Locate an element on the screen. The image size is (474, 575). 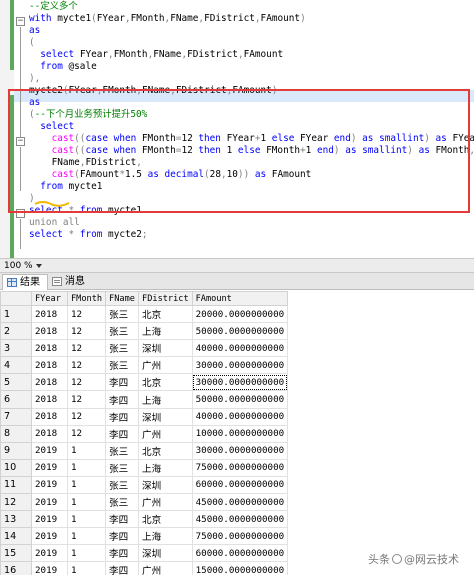
row-number-header is located at coordinates (16, 298).